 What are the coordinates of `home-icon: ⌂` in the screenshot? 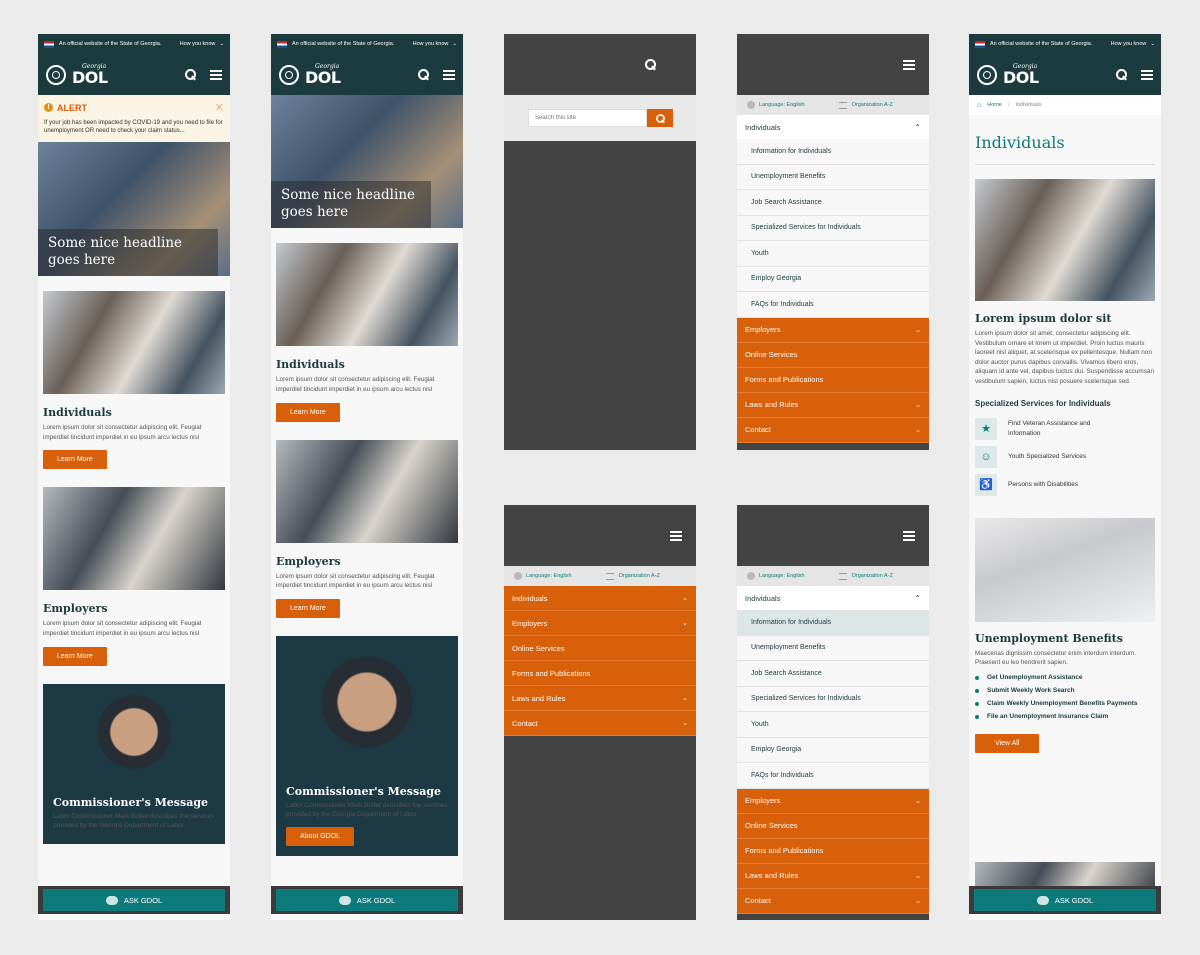 It's located at (979, 105).